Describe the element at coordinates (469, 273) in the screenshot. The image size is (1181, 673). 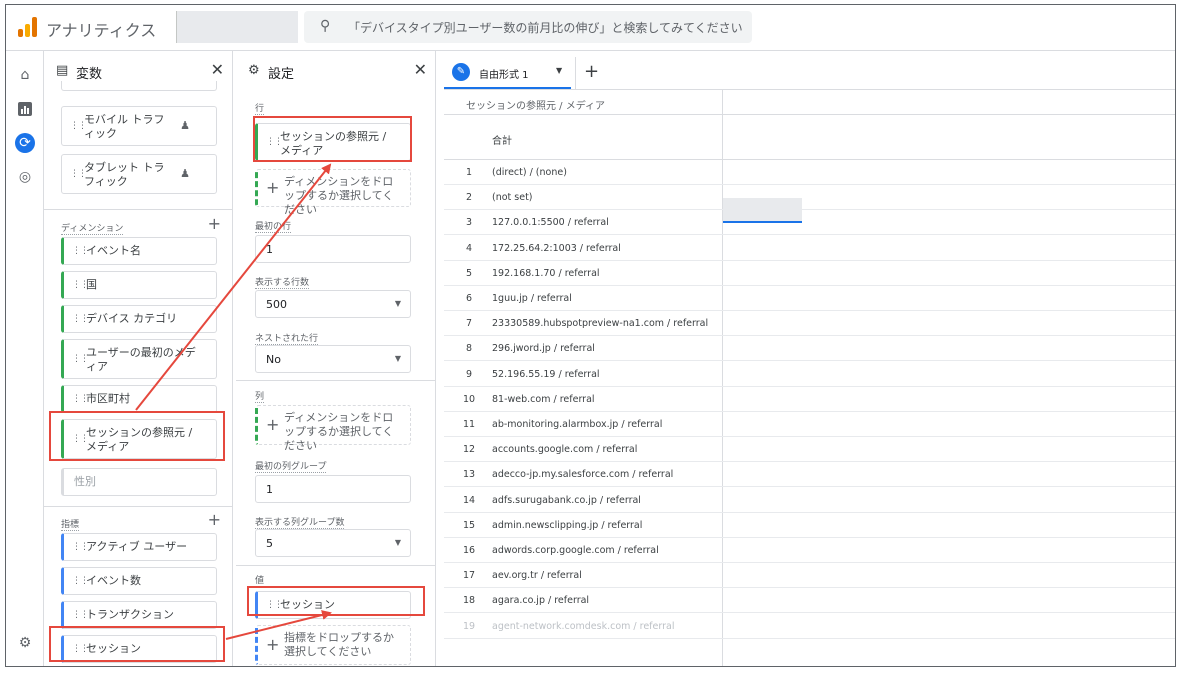
I see `row-index: 5` at that location.